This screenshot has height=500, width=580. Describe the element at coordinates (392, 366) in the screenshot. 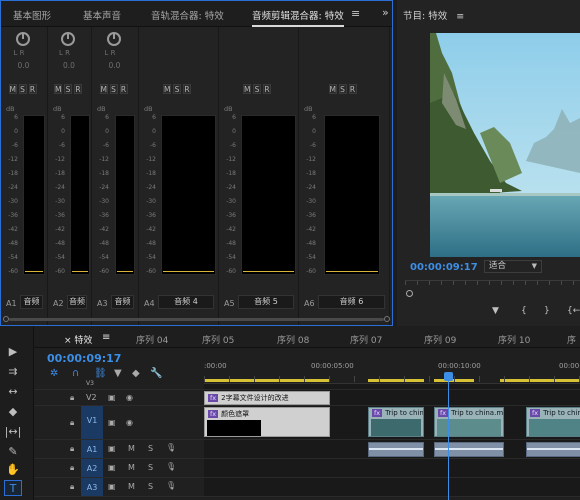

I see `timeline-time-ruler: :00:00 00:00:05:00 00:00:10:00 00:00:15` at that location.